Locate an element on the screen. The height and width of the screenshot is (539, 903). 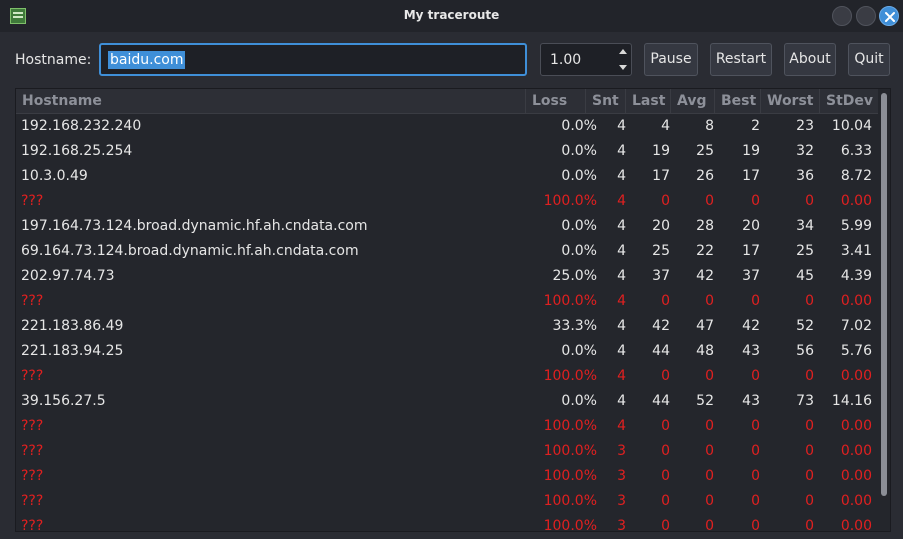
cell-avg: 0 is located at coordinates (709, 426).